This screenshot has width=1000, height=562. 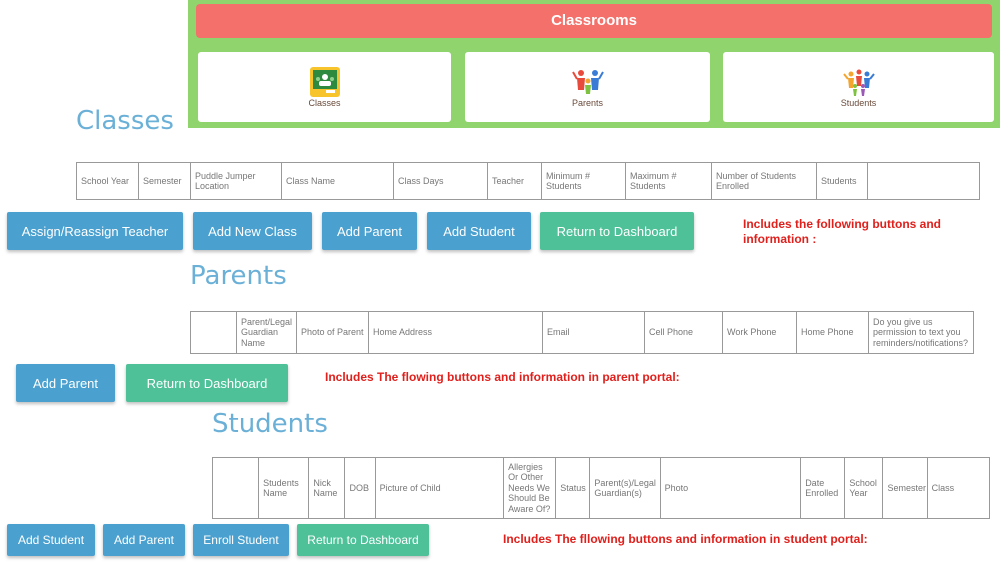 I want to click on family-icon, so click(x=587, y=82).